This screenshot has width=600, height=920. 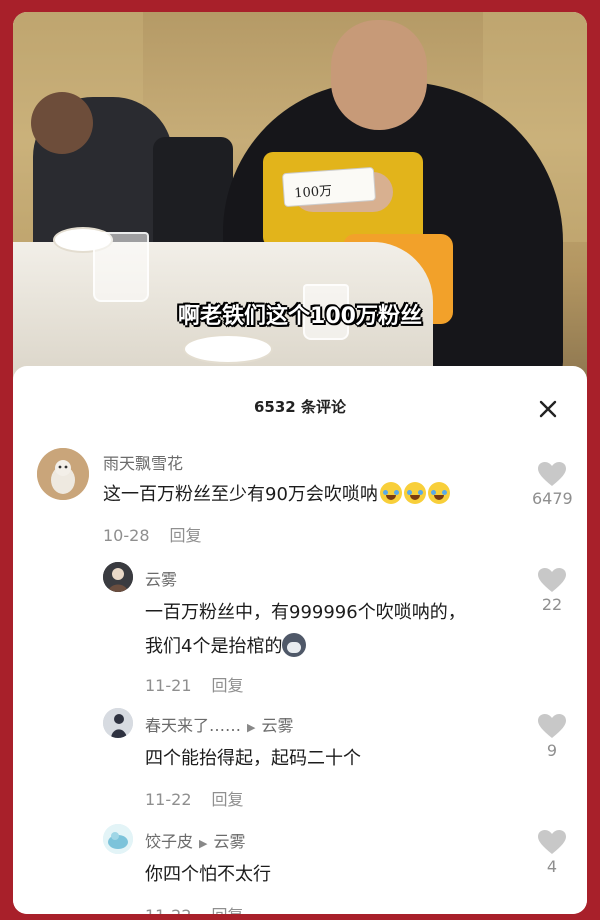 I want to click on like-button: 9, so click(x=552, y=737).